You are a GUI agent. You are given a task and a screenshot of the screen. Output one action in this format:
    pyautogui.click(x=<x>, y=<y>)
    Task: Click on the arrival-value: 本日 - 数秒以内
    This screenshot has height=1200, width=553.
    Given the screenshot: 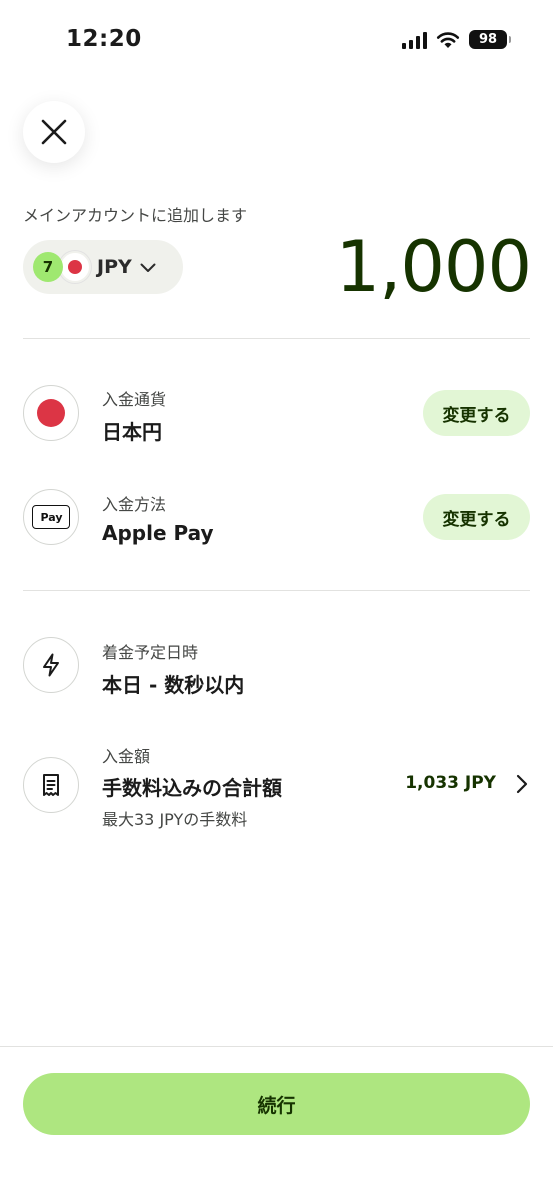 What is the action you would take?
    pyautogui.click(x=173, y=685)
    